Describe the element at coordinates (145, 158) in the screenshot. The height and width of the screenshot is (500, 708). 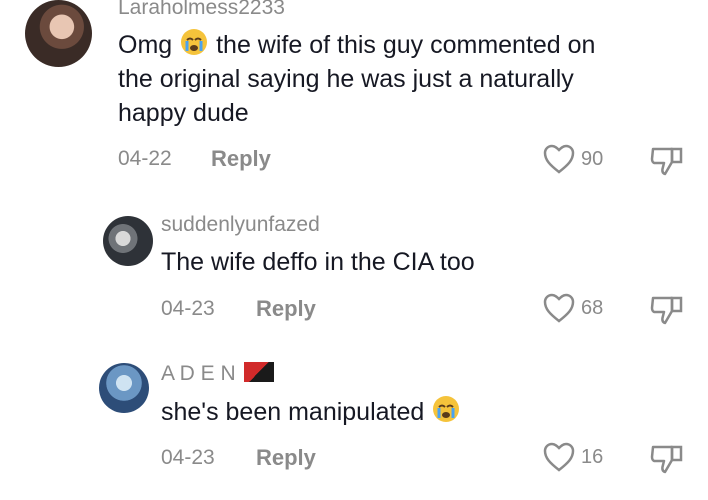
I see `comment-date: 04-22` at that location.